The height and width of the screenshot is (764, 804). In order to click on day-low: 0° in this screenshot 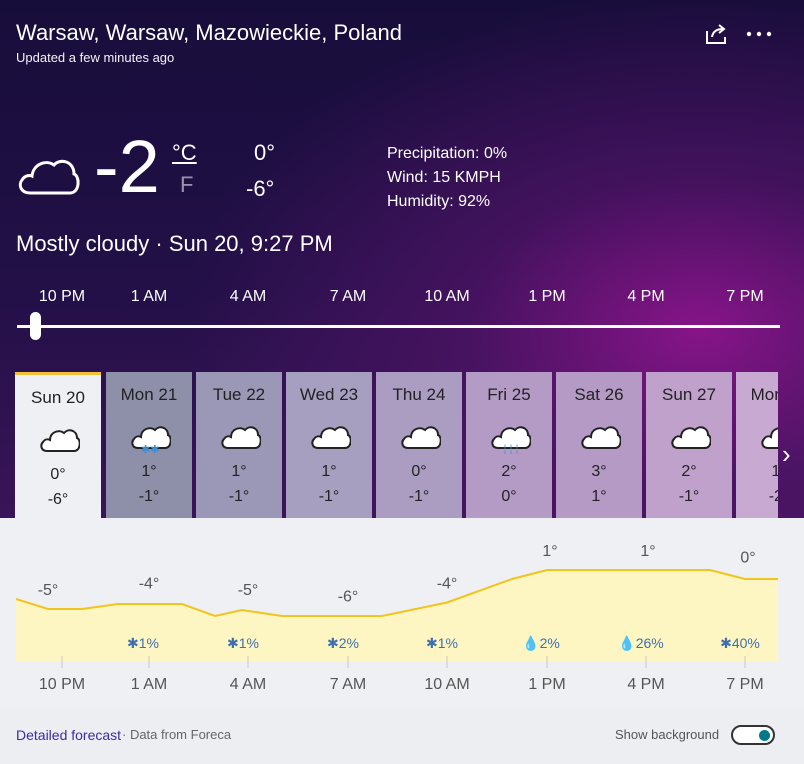, I will do `click(509, 496)`.